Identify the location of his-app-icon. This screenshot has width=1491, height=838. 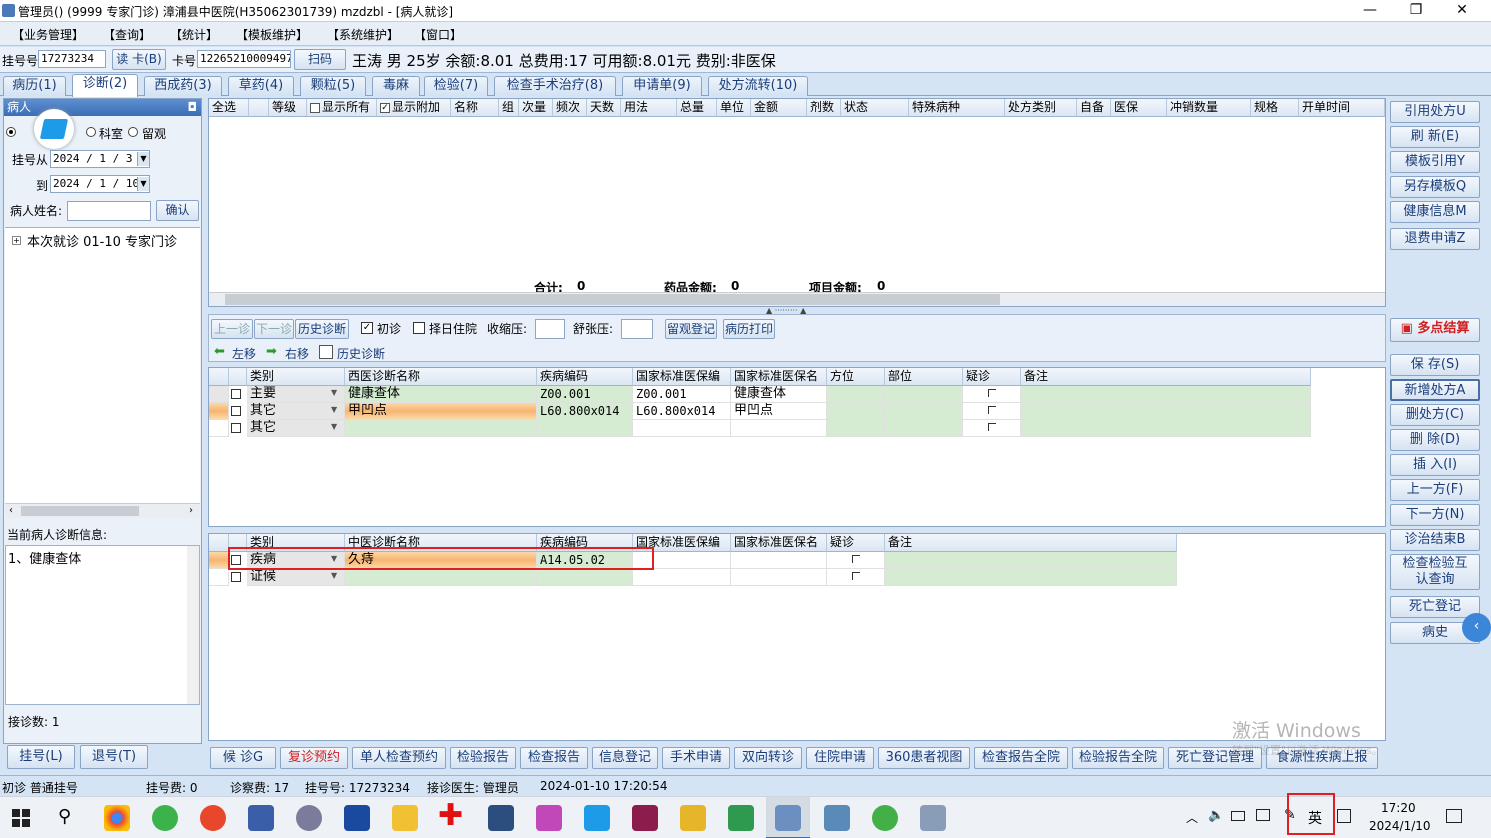
(788, 818).